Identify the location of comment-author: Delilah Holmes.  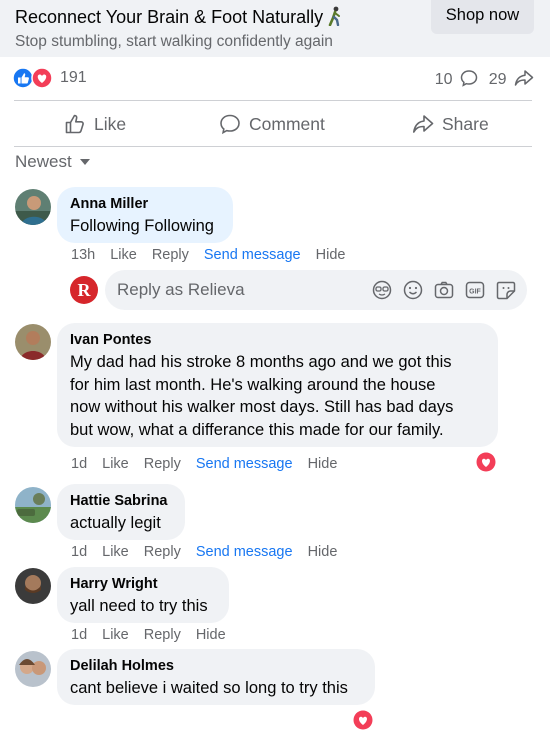
(216, 666).